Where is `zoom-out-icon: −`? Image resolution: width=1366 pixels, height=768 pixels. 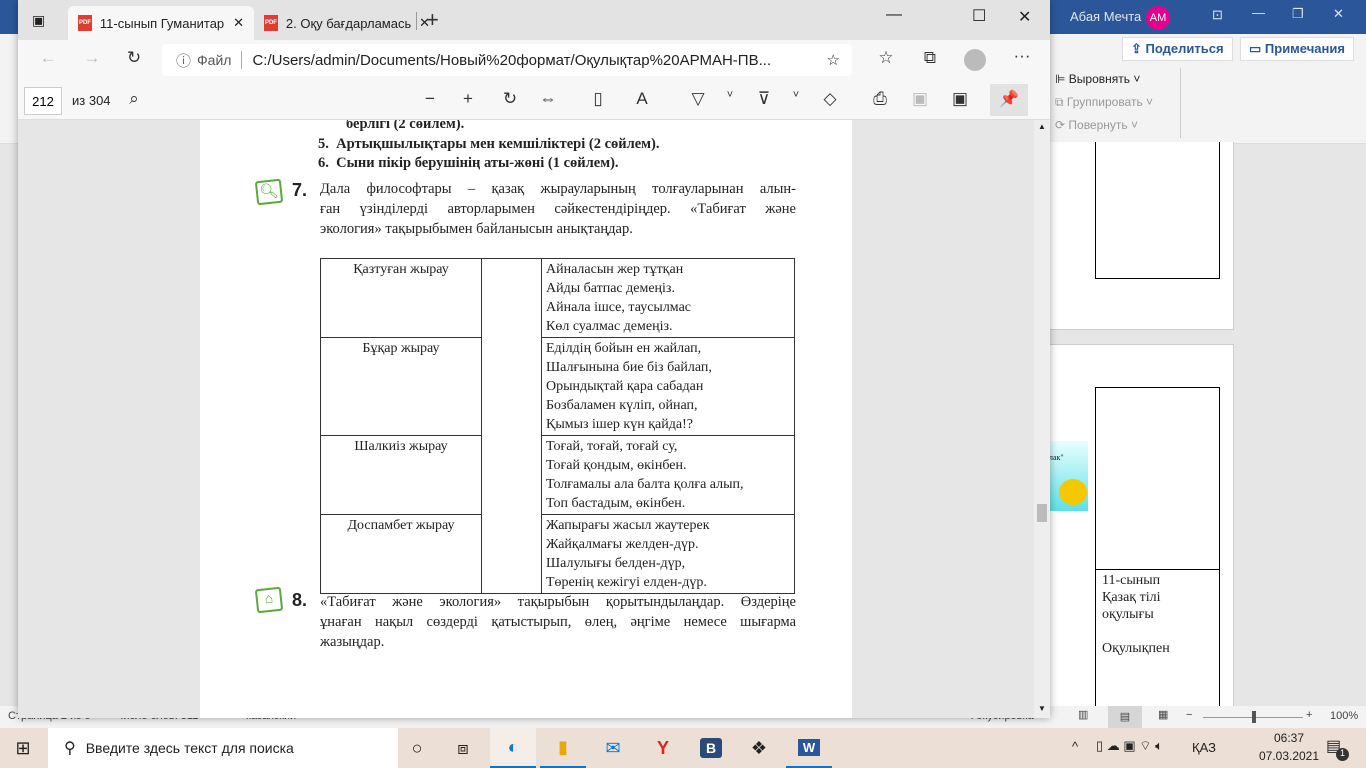 zoom-out-icon: − is located at coordinates (430, 99).